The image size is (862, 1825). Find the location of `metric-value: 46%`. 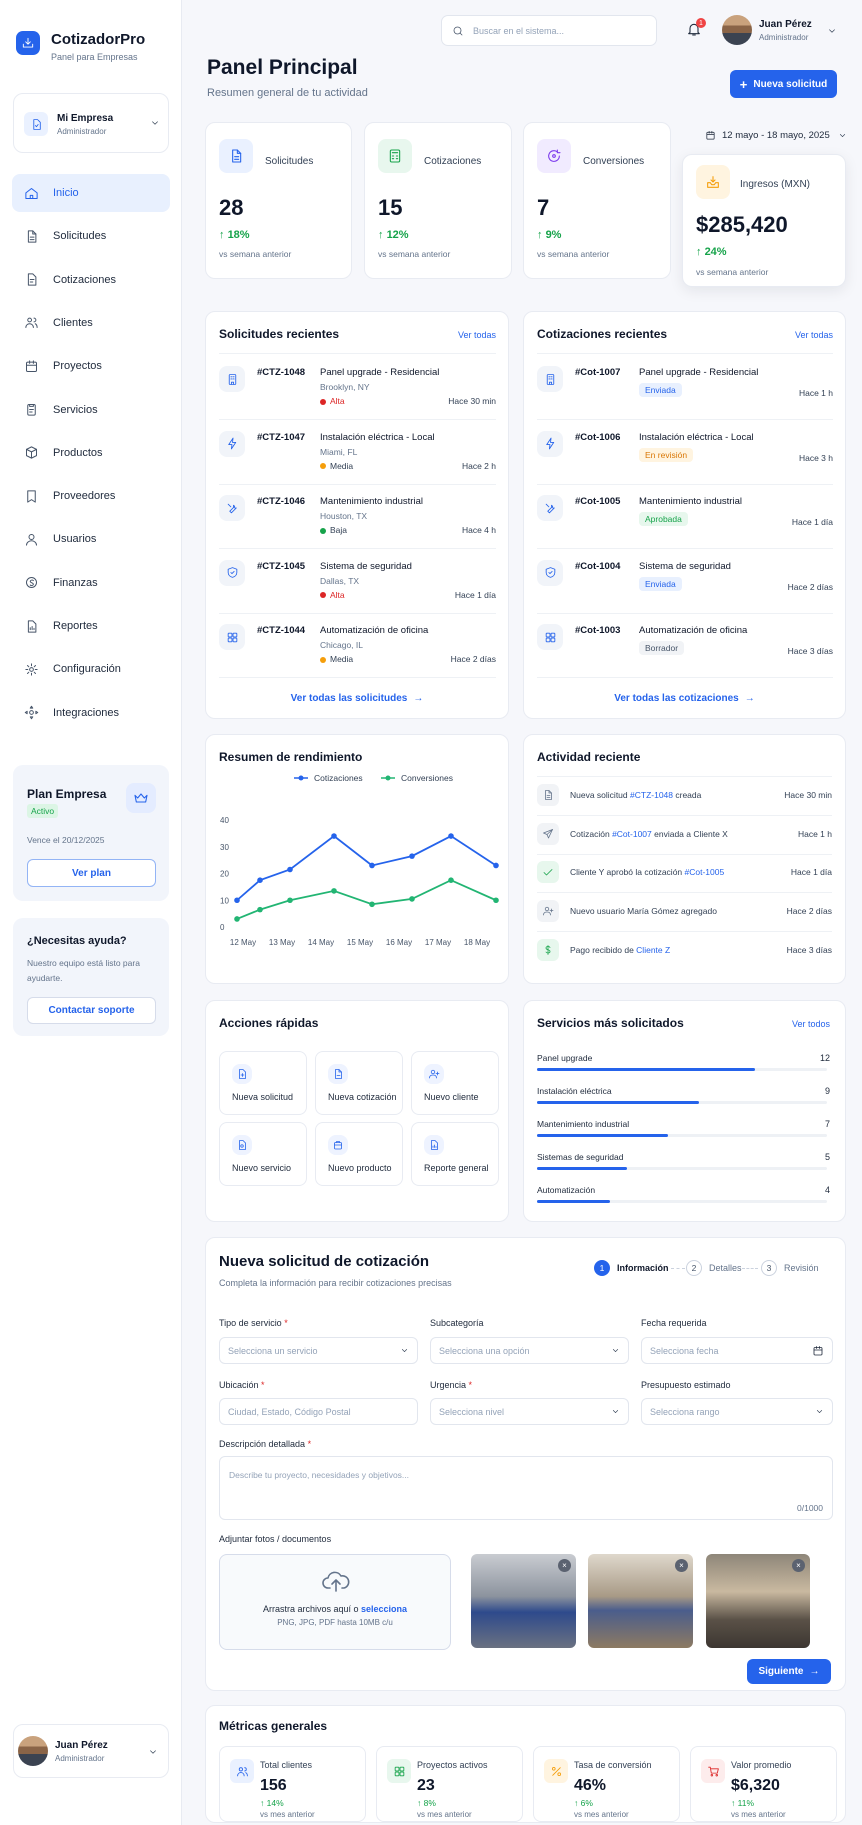

metric-value: 46% is located at coordinates (590, 1785).